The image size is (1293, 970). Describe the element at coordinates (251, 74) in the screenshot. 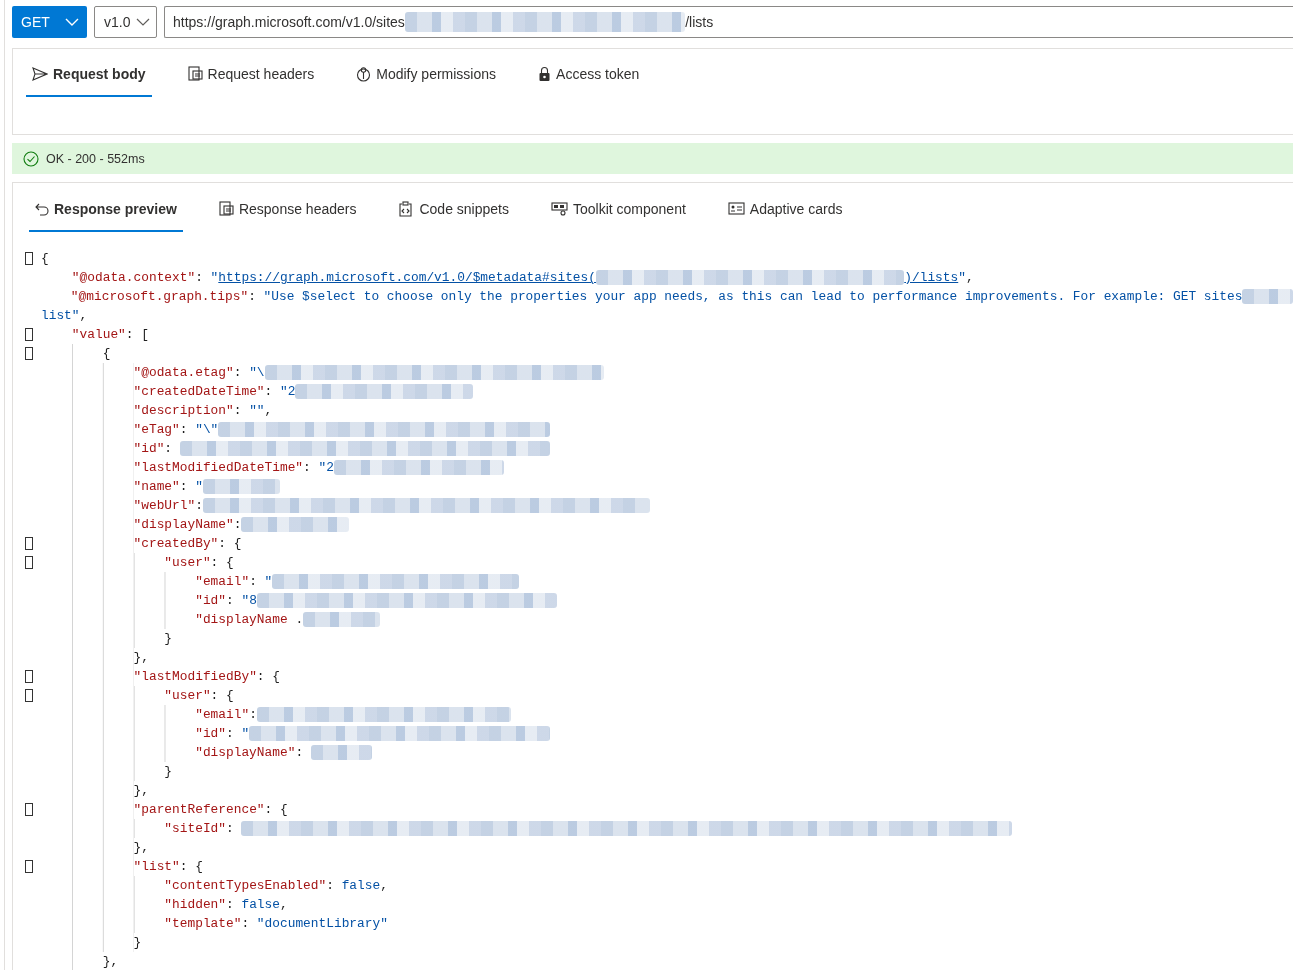

I see `tab: Request headers` at that location.